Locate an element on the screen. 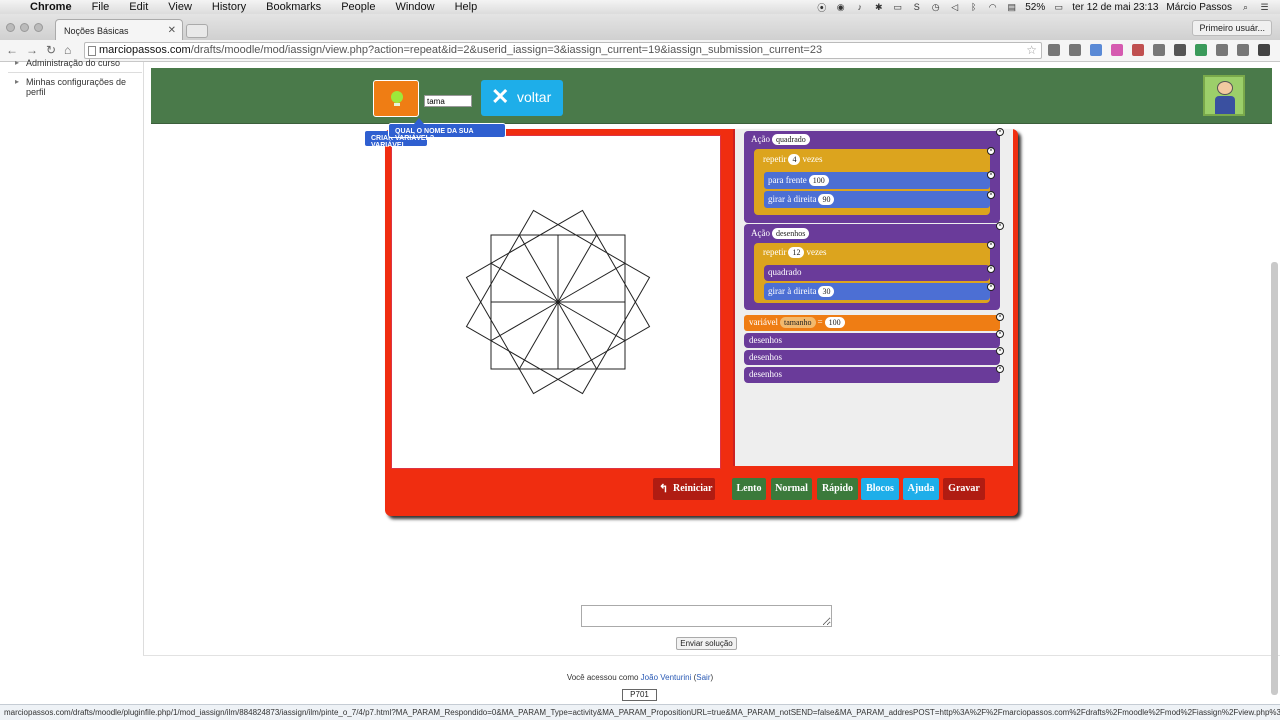 The width and height of the screenshot is (1280, 720). variable-name-input is located at coordinates (448, 101).